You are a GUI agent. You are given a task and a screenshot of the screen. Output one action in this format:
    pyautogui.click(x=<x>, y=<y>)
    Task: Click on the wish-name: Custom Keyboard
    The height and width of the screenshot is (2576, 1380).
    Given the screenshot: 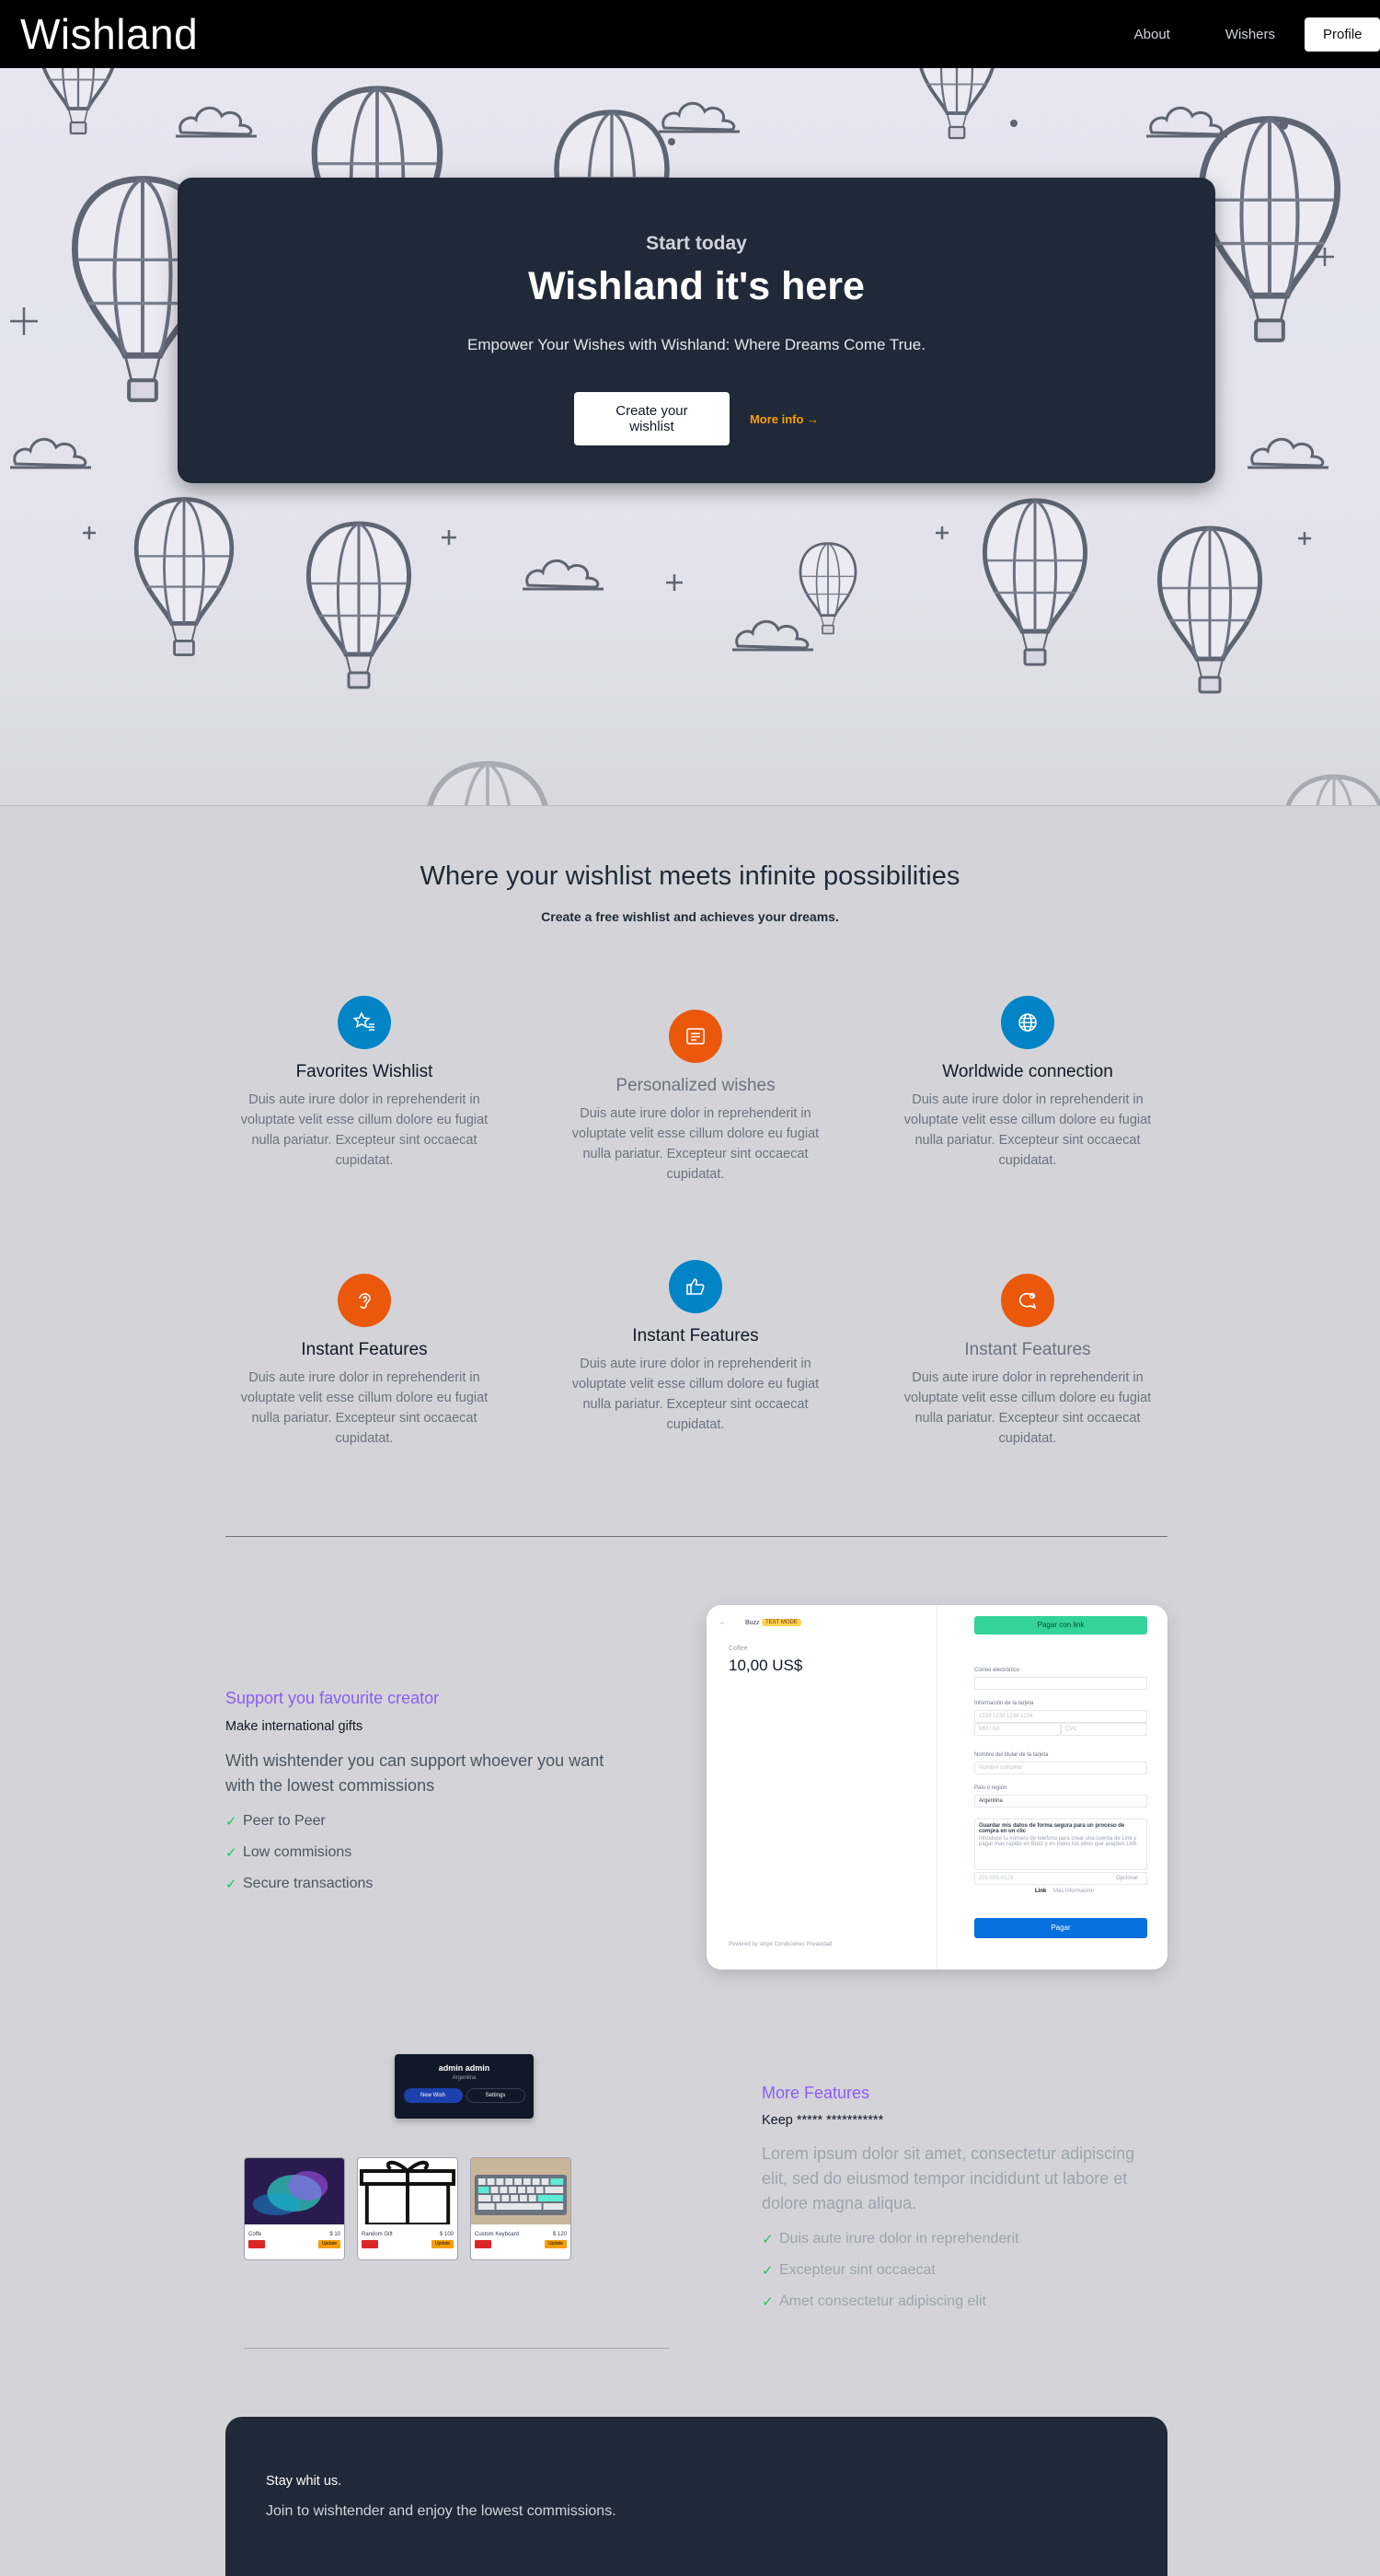 What is the action you would take?
    pyautogui.click(x=497, y=2234)
    